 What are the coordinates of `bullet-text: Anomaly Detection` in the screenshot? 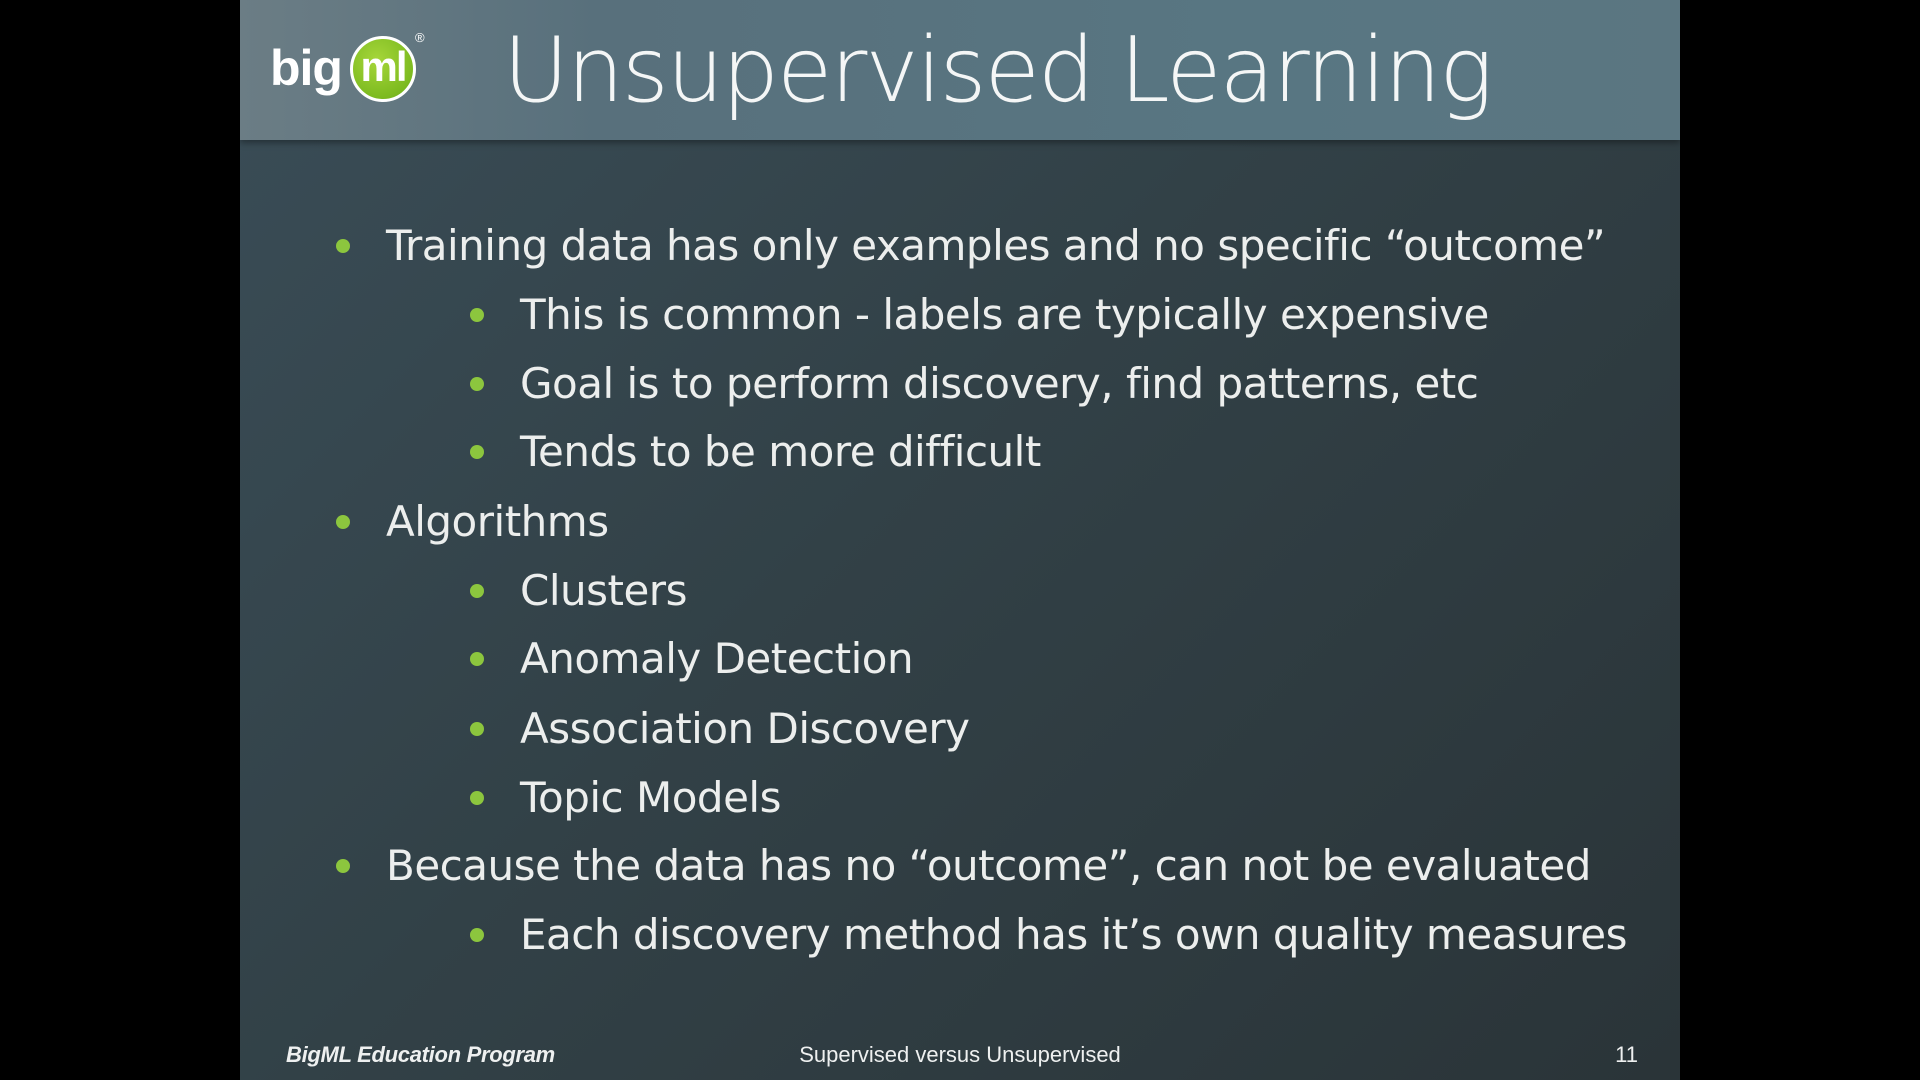 It's located at (717, 658).